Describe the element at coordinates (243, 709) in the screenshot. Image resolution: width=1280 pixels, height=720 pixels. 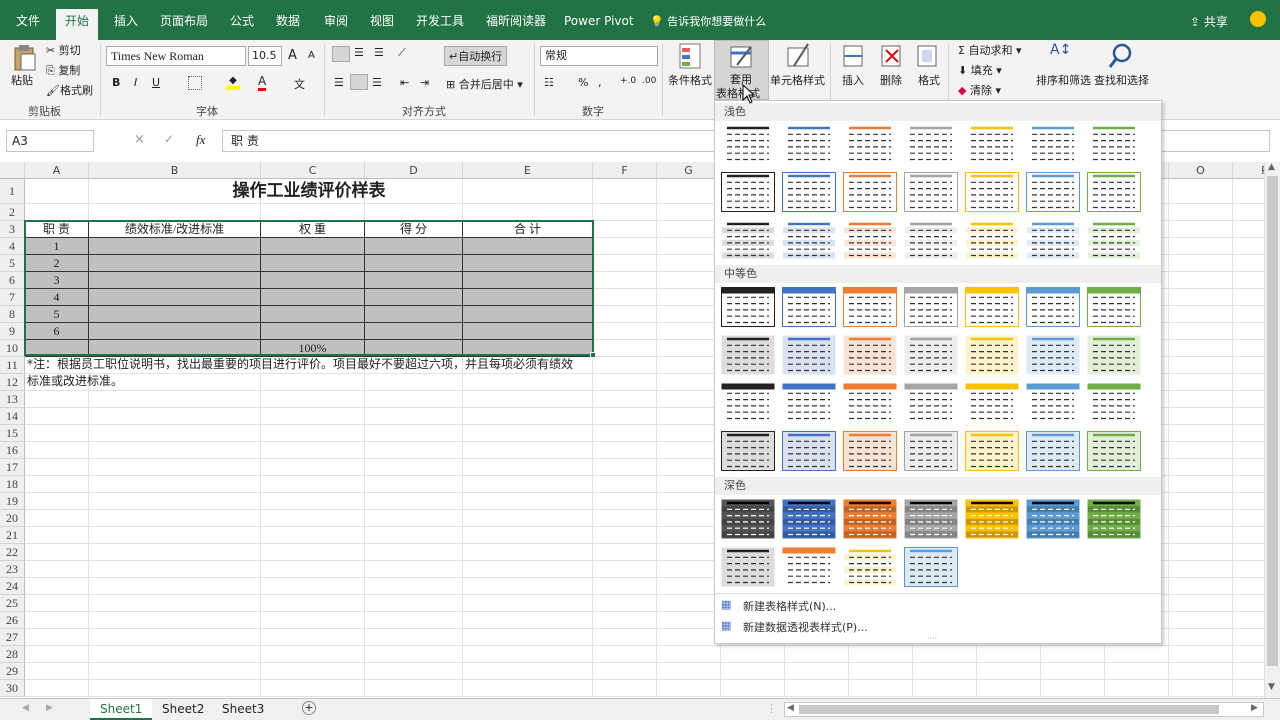
I see `sheet-tab-3: Sheet3` at that location.